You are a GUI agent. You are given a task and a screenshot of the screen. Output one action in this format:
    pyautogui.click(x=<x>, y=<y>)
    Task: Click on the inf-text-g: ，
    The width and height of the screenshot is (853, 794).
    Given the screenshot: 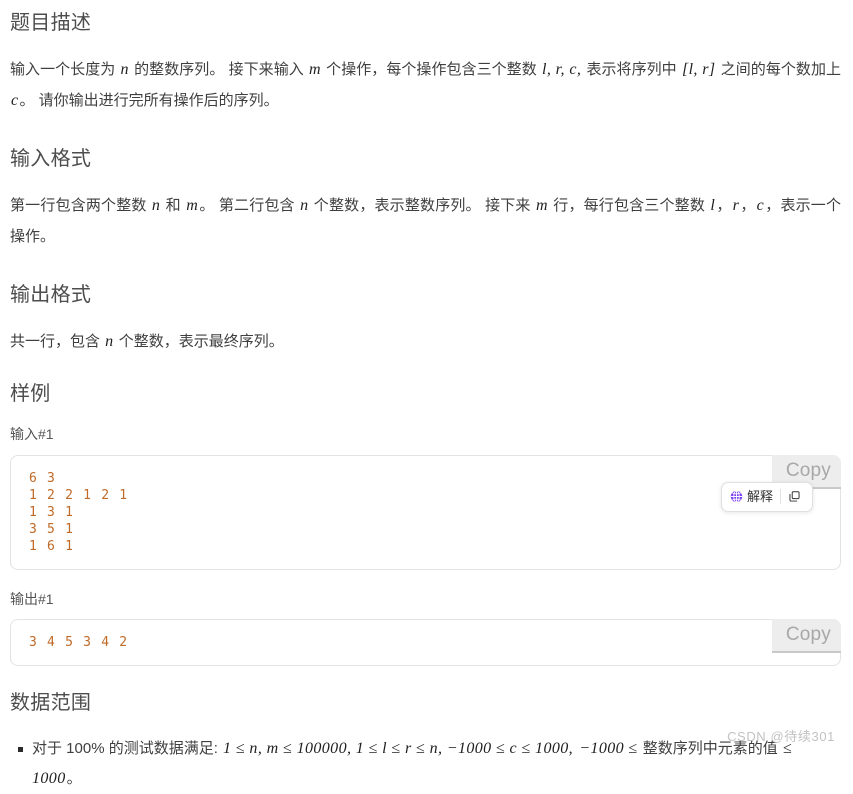 What is the action you would take?
    pyautogui.click(x=748, y=205)
    